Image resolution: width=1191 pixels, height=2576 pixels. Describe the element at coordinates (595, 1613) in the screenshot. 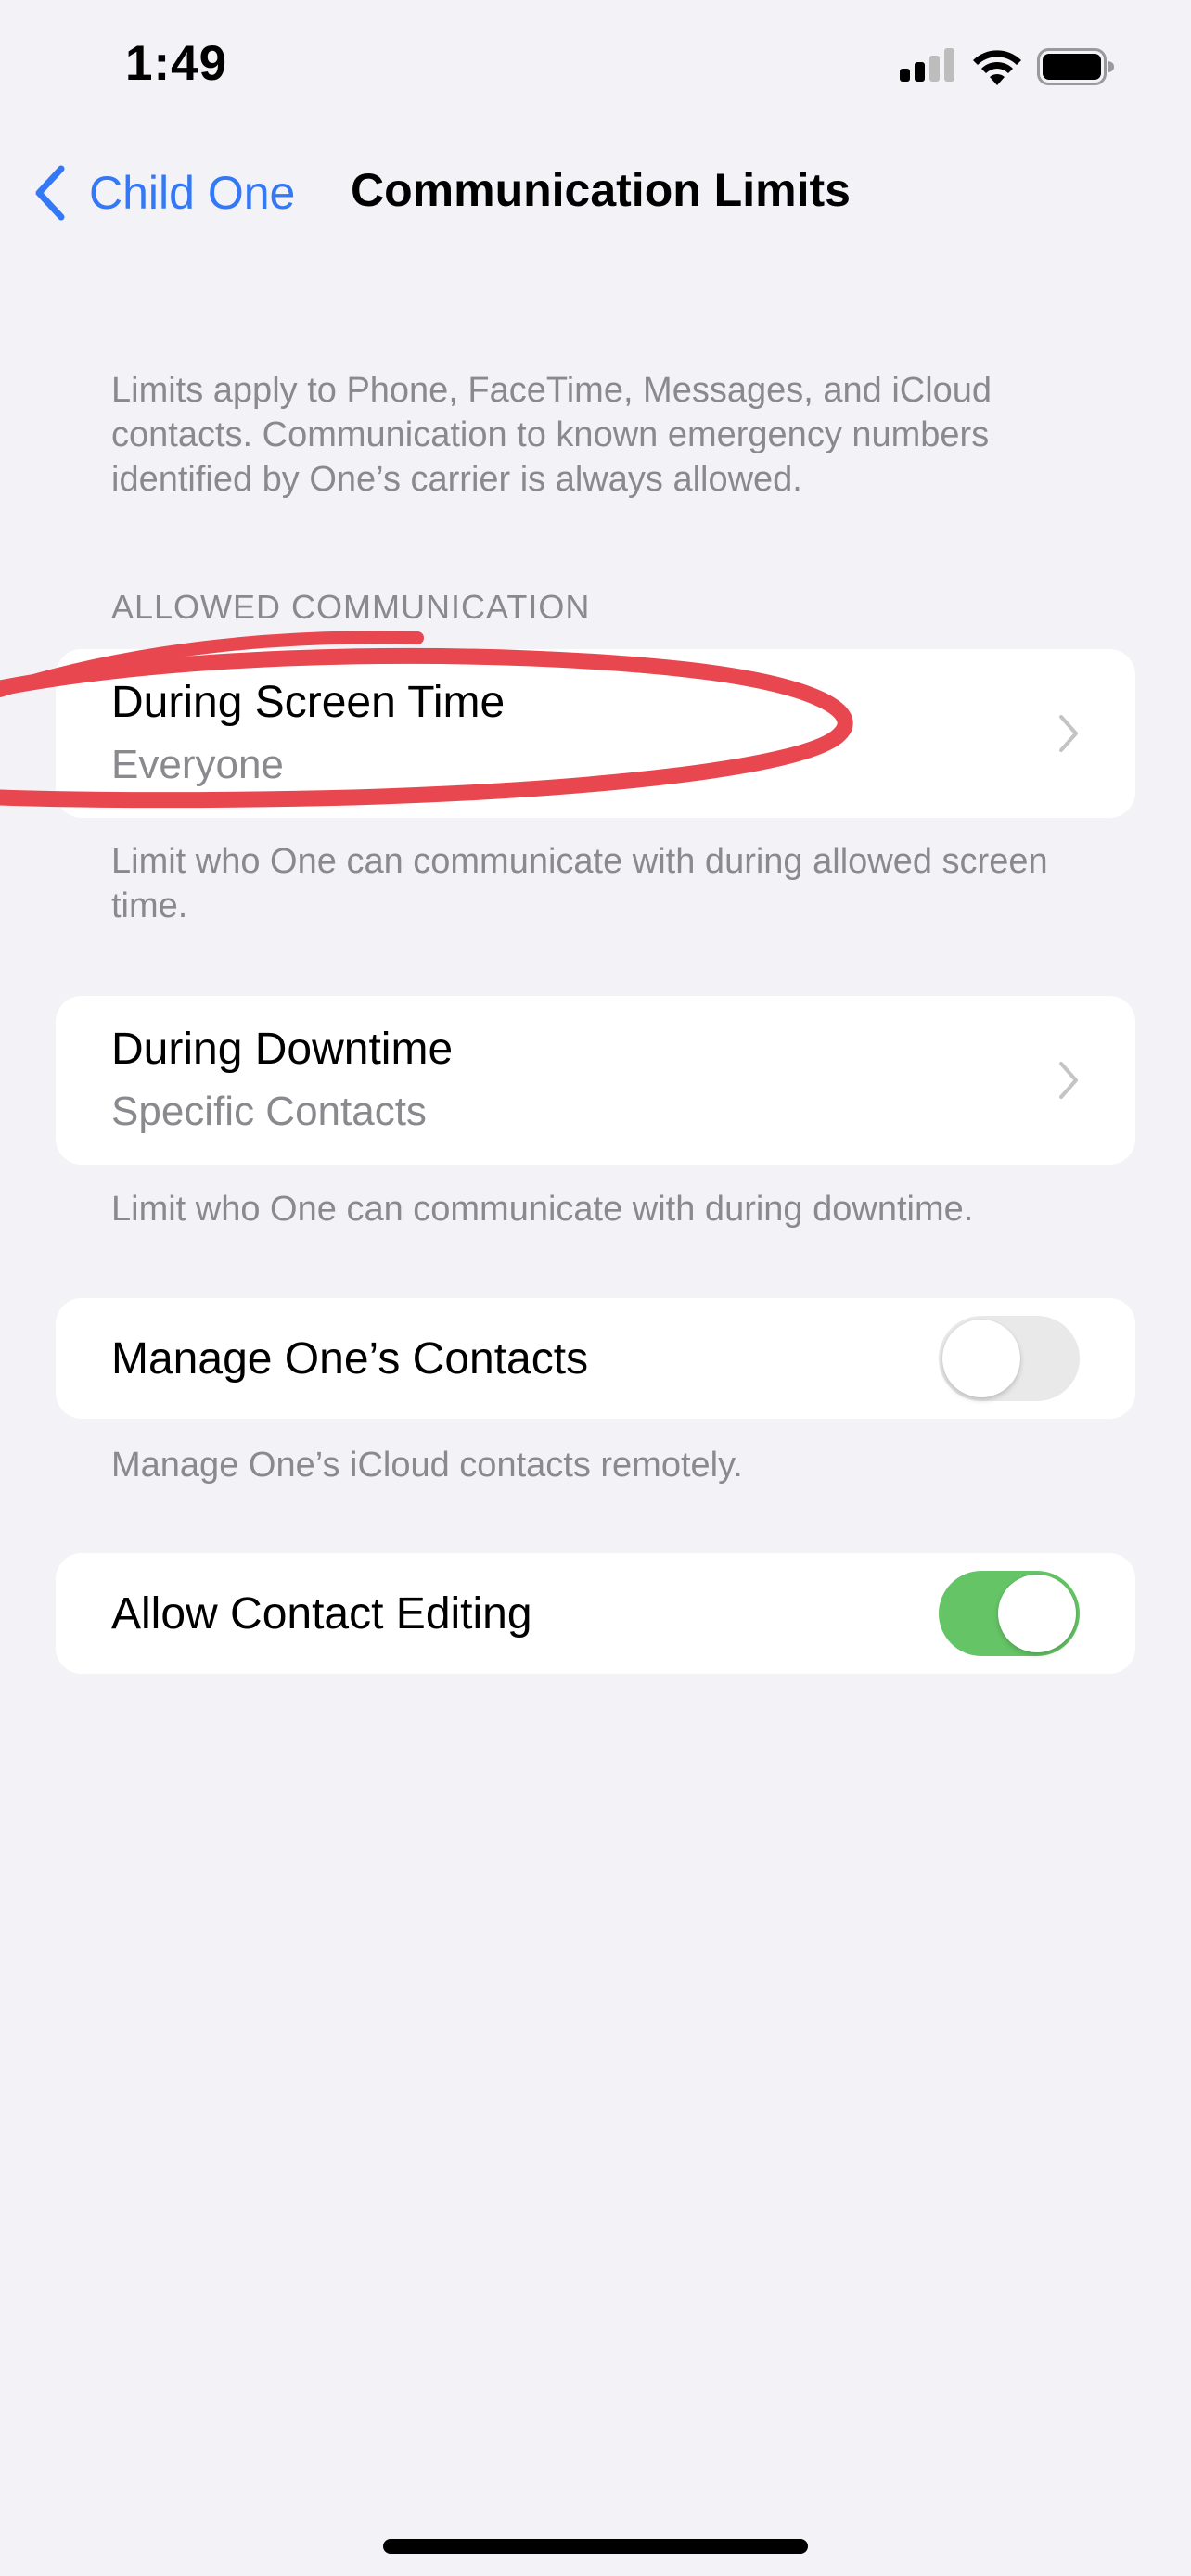

I see `allow-contact-editing-row: Allow Contact Editing` at that location.